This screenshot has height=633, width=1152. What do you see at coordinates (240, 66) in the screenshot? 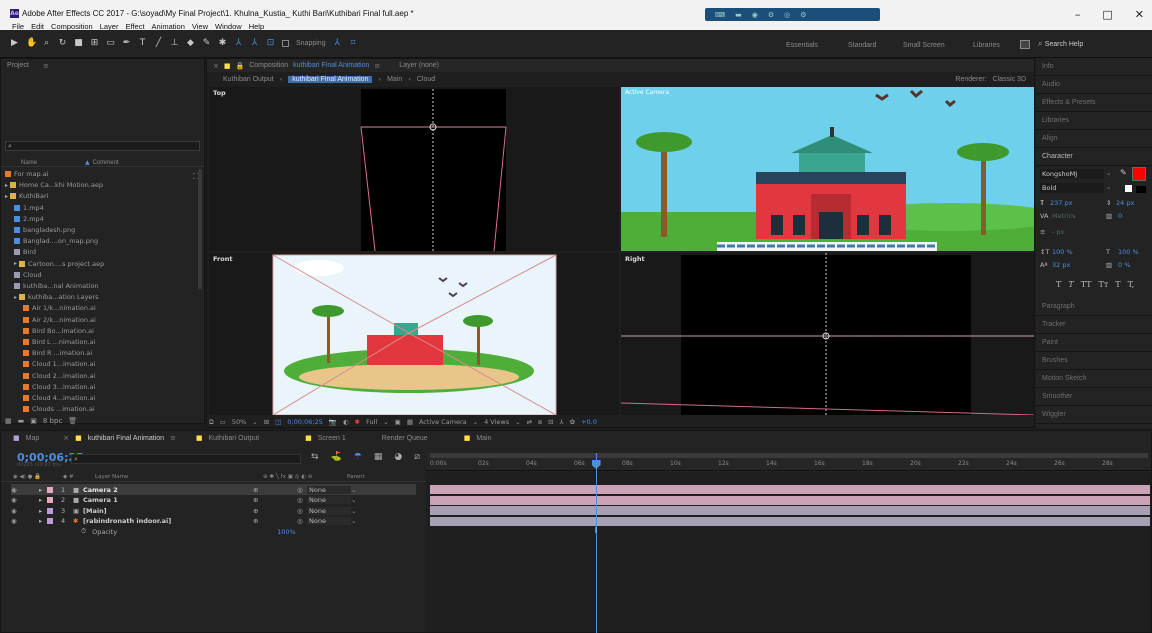
I see `lock-icon: 🔒` at bounding box center [240, 66].